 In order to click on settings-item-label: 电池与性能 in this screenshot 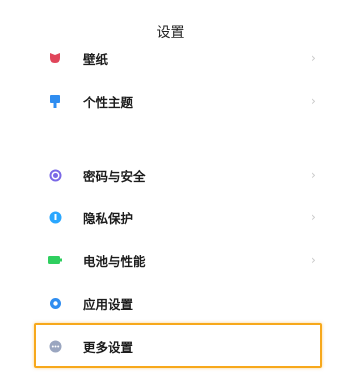, I will do `click(114, 261)`.